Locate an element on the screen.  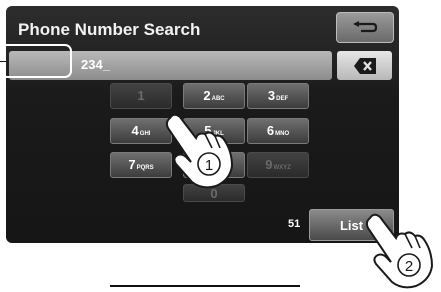
field-highlight-box is located at coordinates (36, 61).